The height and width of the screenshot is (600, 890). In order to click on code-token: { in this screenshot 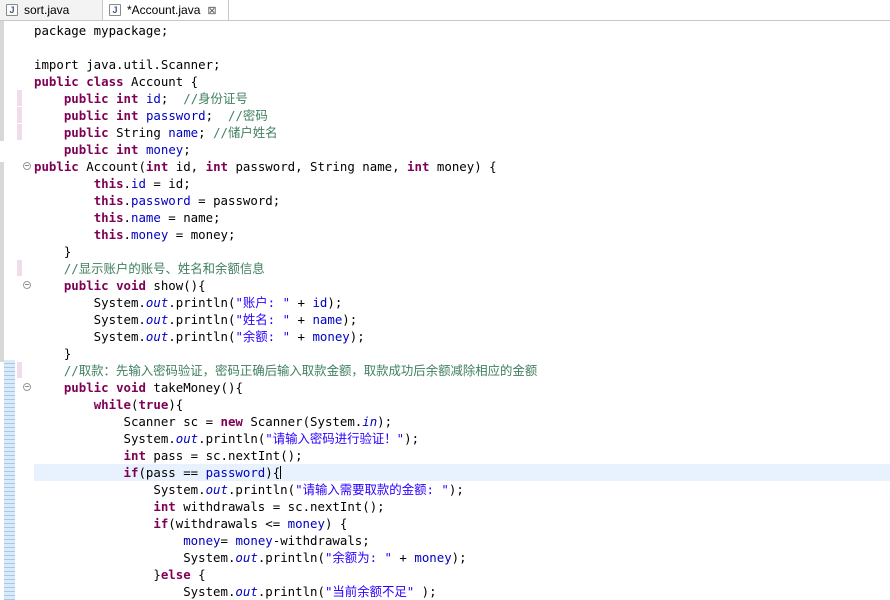, I will do `click(198, 574)`.